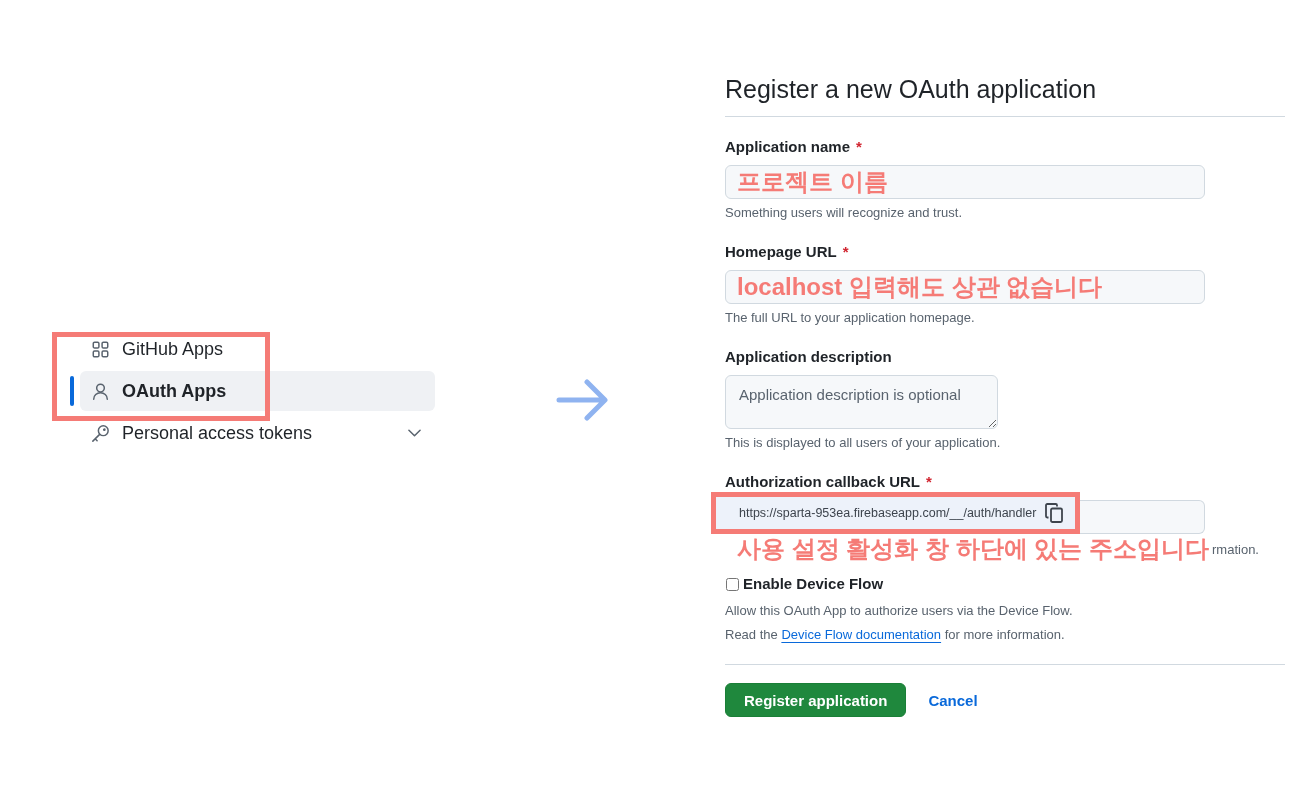  What do you see at coordinates (732, 584) in the screenshot?
I see `checkbox` at bounding box center [732, 584].